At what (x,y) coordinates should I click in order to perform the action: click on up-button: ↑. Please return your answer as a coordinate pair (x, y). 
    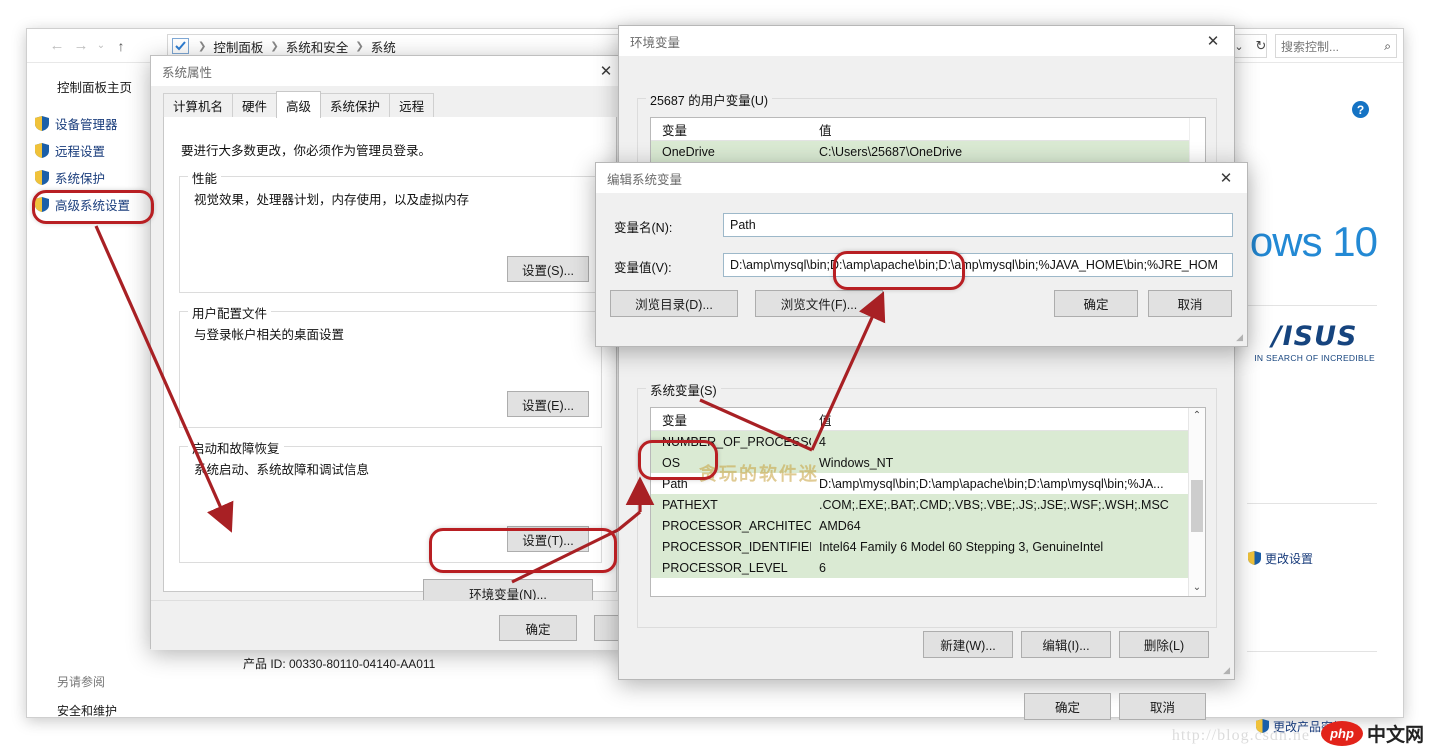
    Looking at the image, I should click on (121, 46).